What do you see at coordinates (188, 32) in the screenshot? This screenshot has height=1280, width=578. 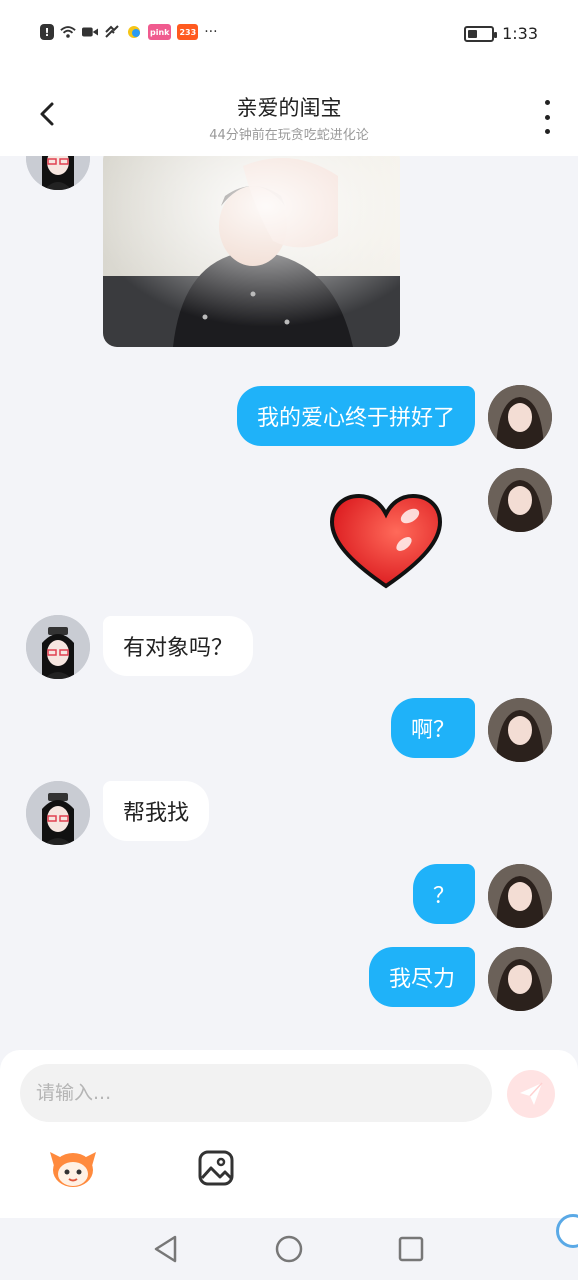 I see `game-app-badge: 233` at bounding box center [188, 32].